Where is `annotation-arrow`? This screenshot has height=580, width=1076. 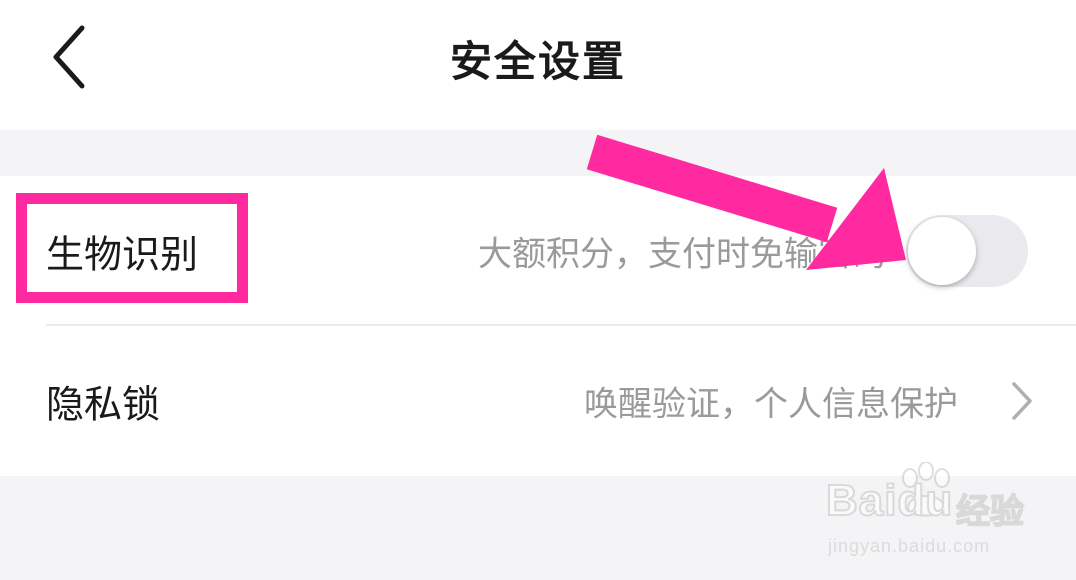
annotation-arrow is located at coordinates (746, 202).